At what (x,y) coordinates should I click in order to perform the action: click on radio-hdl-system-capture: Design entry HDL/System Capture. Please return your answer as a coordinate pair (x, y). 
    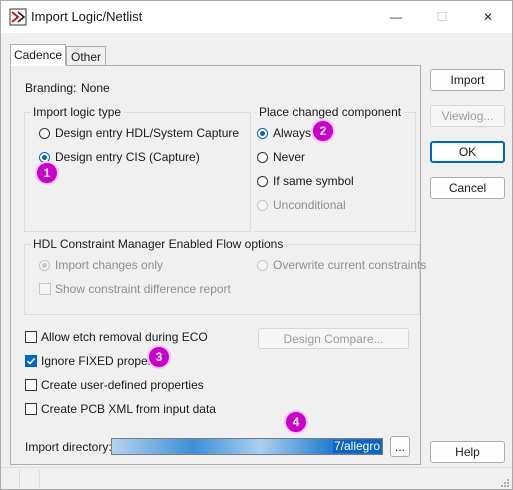
    Looking at the image, I should click on (139, 133).